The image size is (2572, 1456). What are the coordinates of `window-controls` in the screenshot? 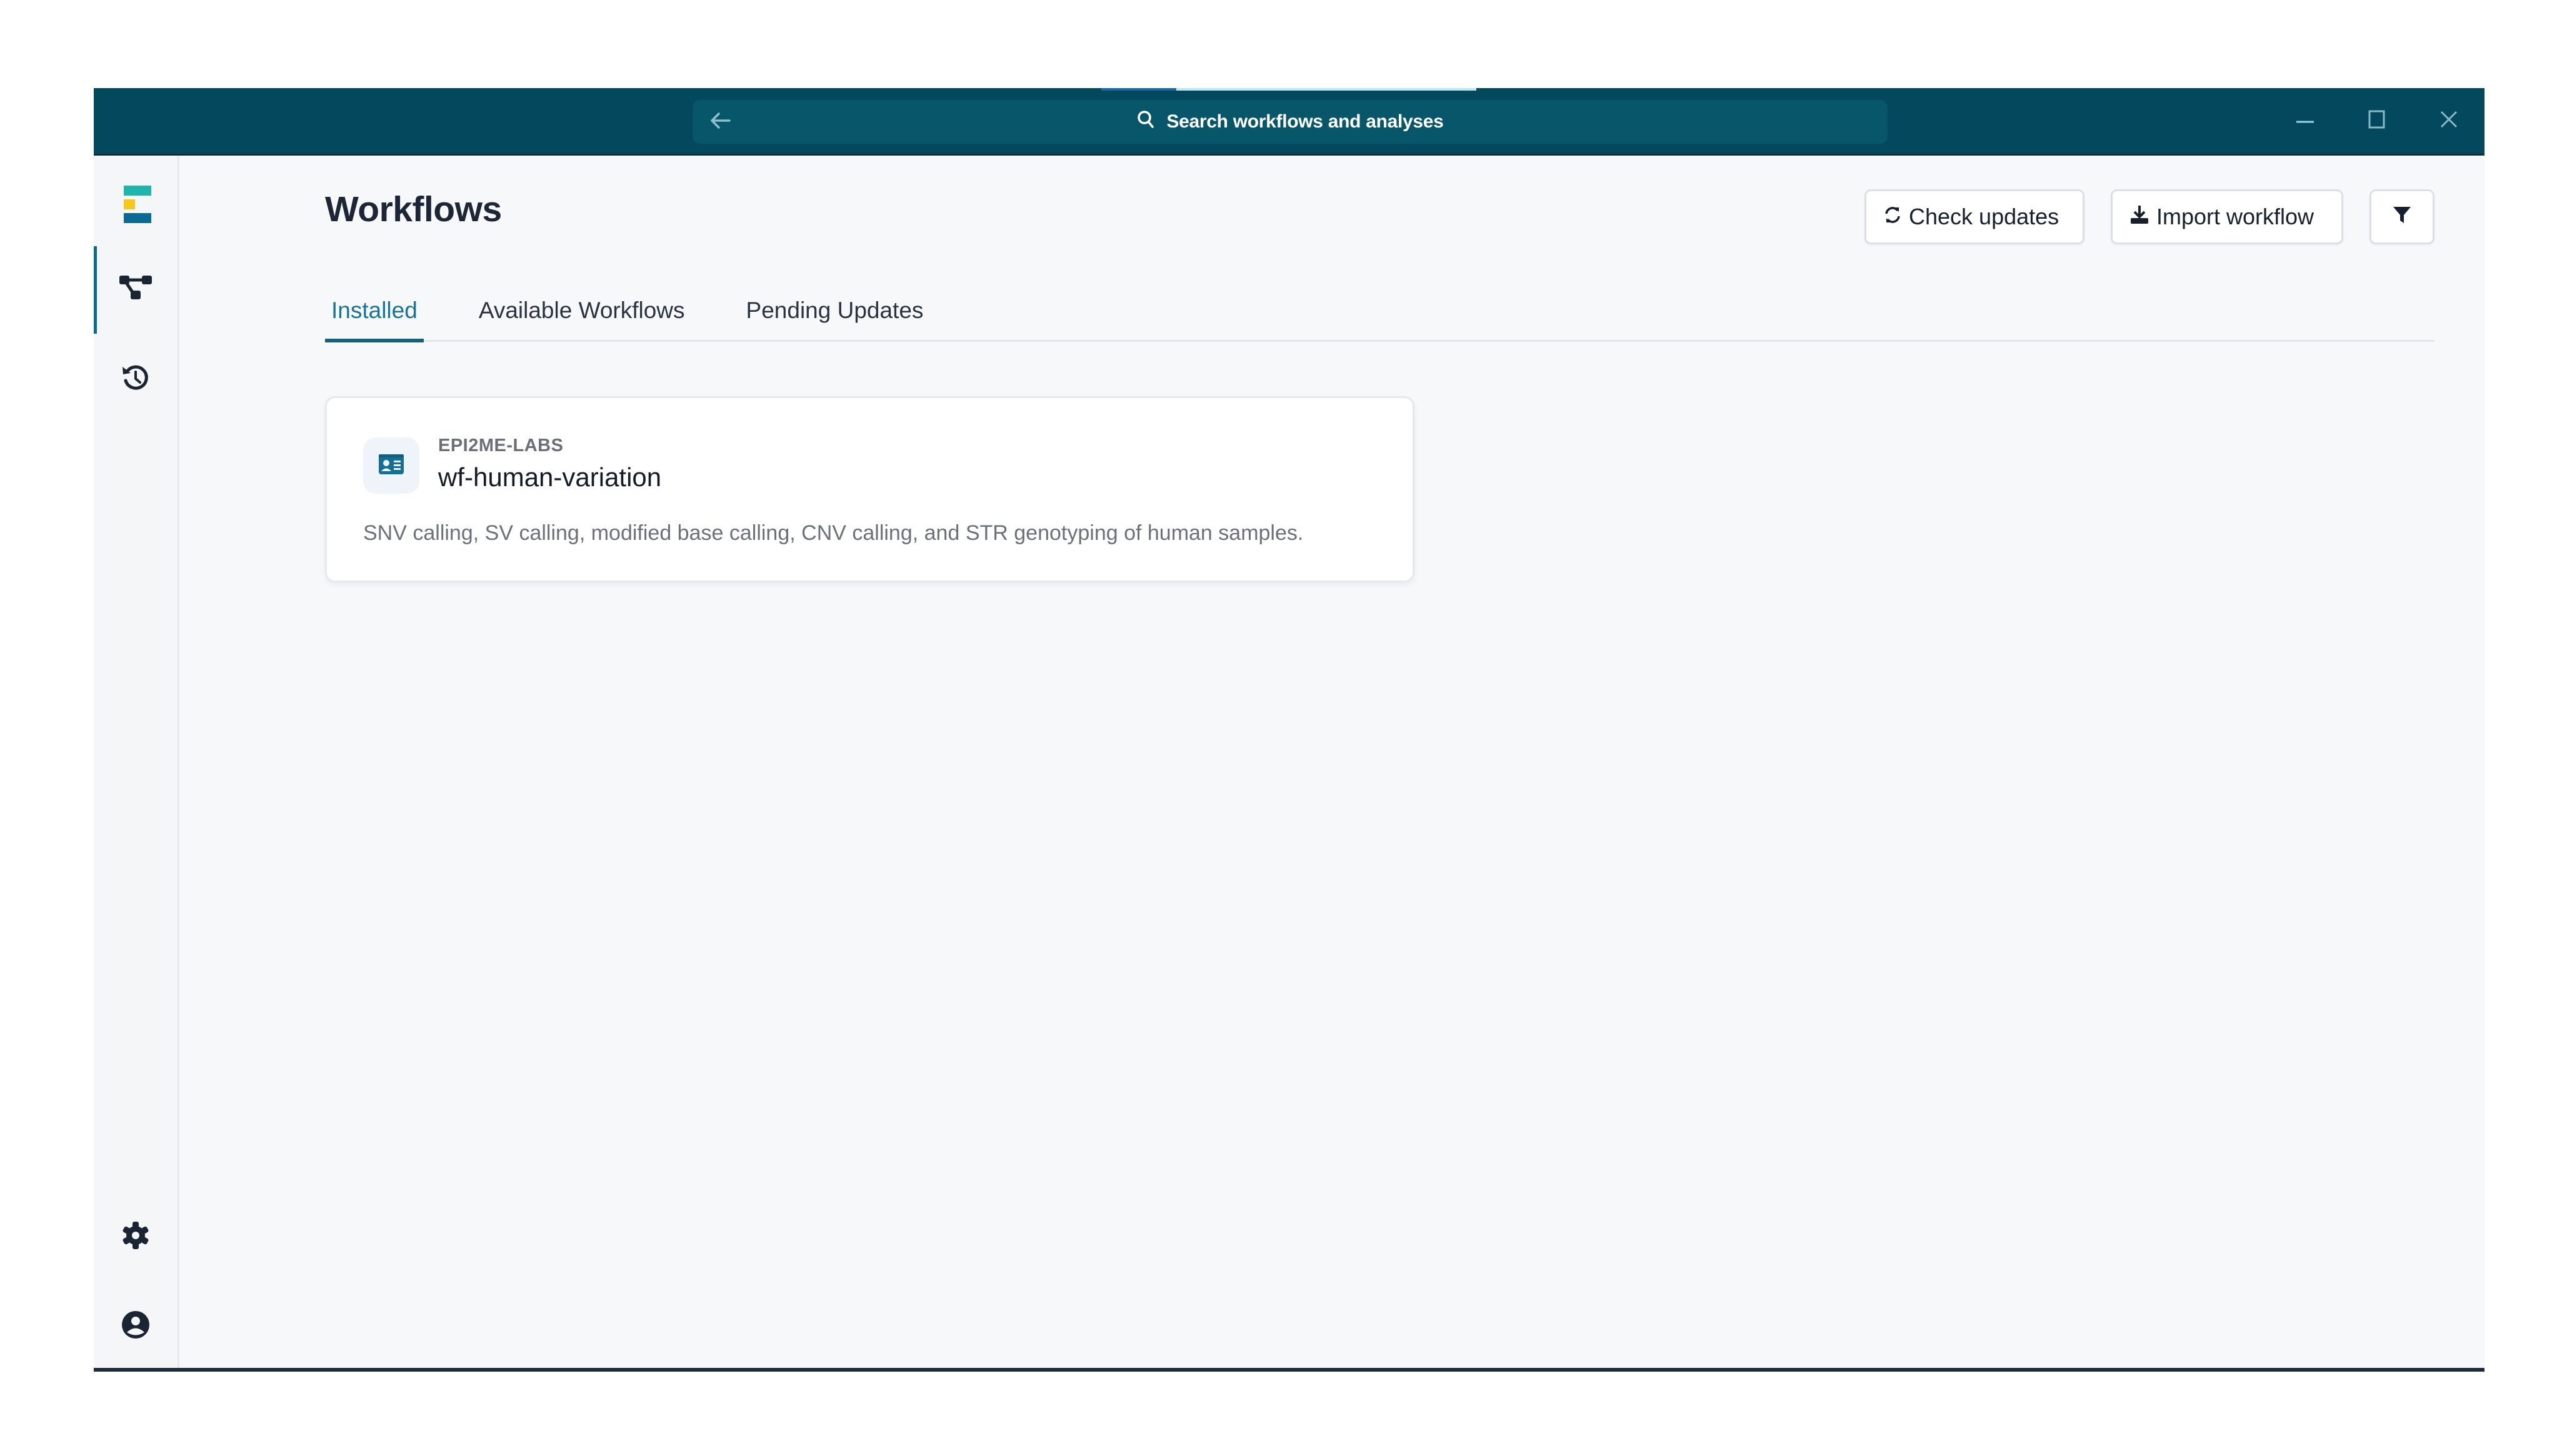 It's located at (2376, 121).